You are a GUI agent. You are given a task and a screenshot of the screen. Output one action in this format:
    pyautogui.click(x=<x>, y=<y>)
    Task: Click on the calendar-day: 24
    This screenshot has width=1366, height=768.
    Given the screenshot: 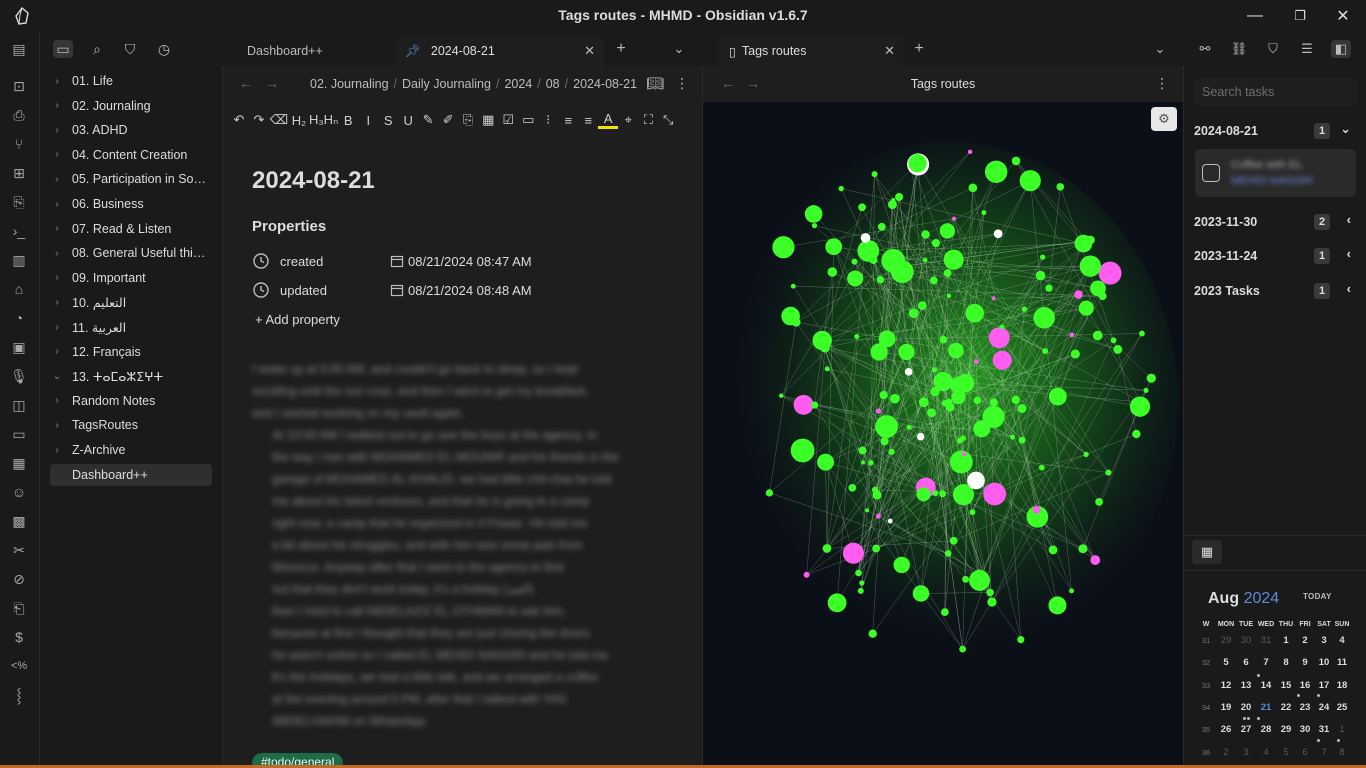 What is the action you would take?
    pyautogui.click(x=1324, y=707)
    